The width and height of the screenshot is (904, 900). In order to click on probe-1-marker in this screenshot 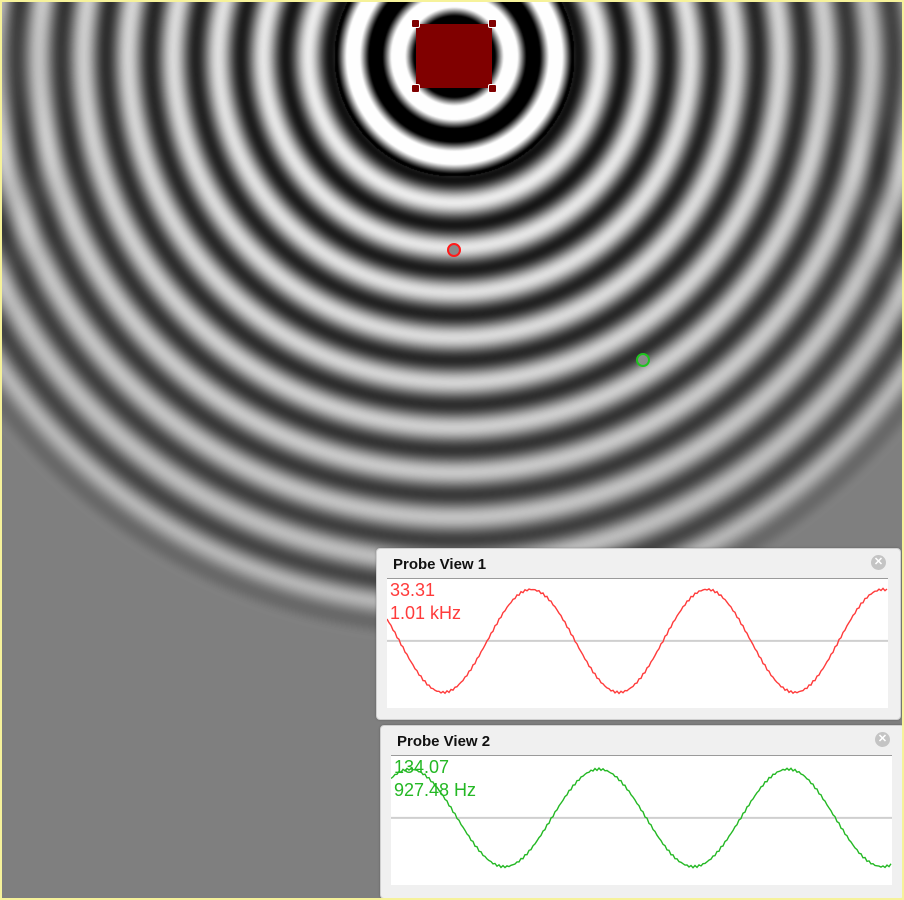, I will do `click(454, 250)`.